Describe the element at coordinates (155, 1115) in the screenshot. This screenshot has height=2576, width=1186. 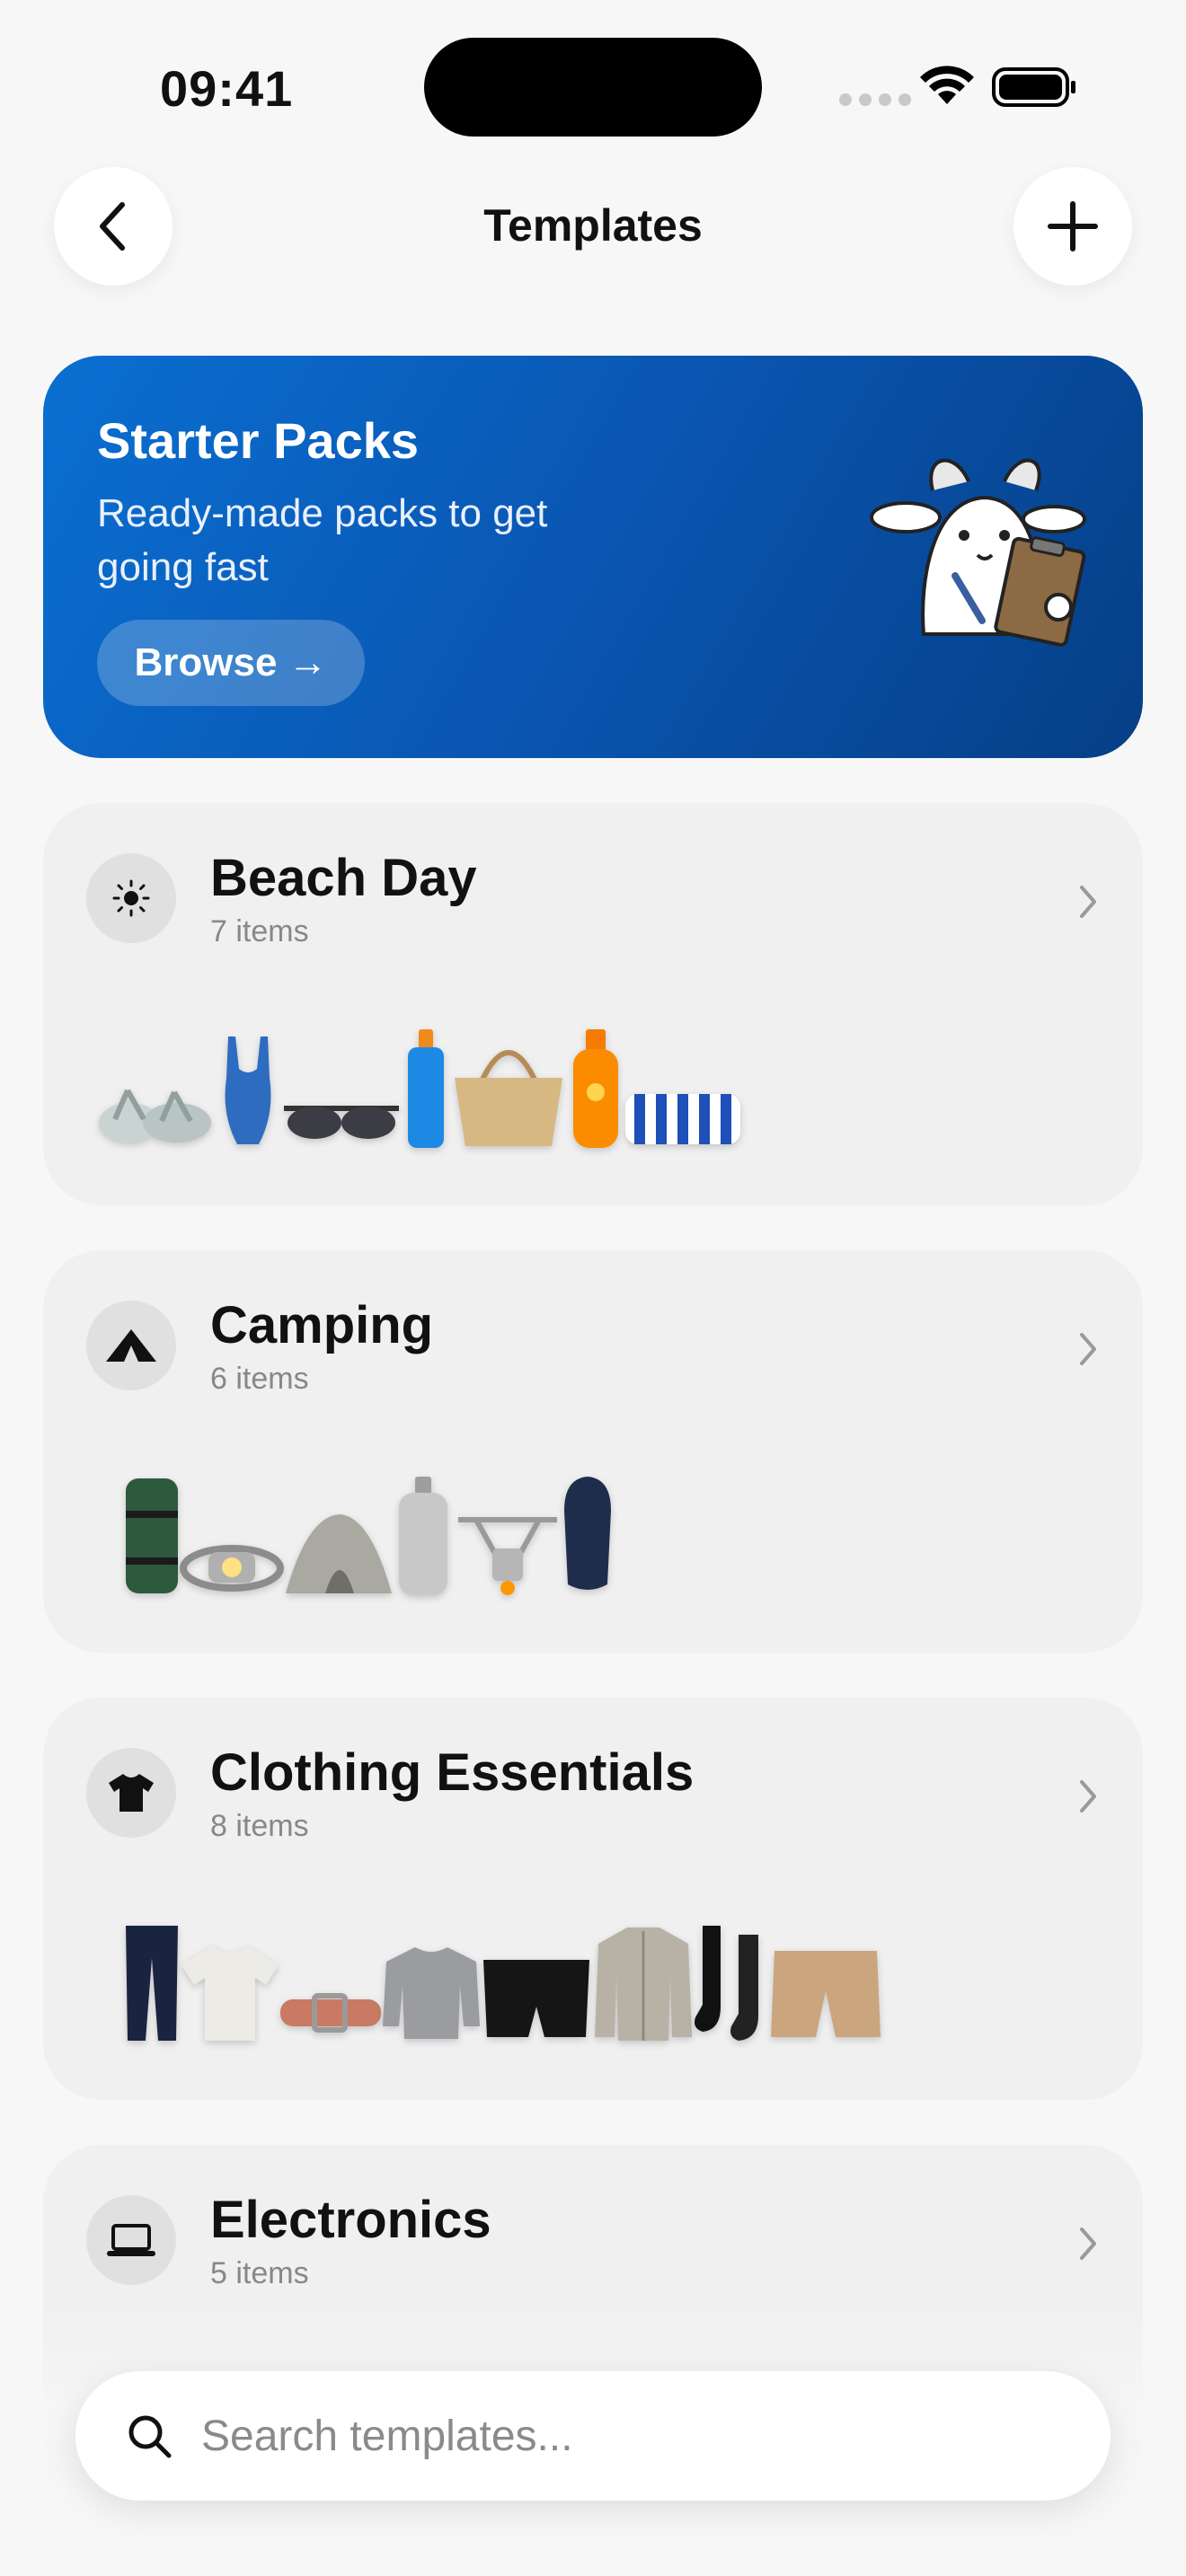
I see `flip-flops-icon` at that location.